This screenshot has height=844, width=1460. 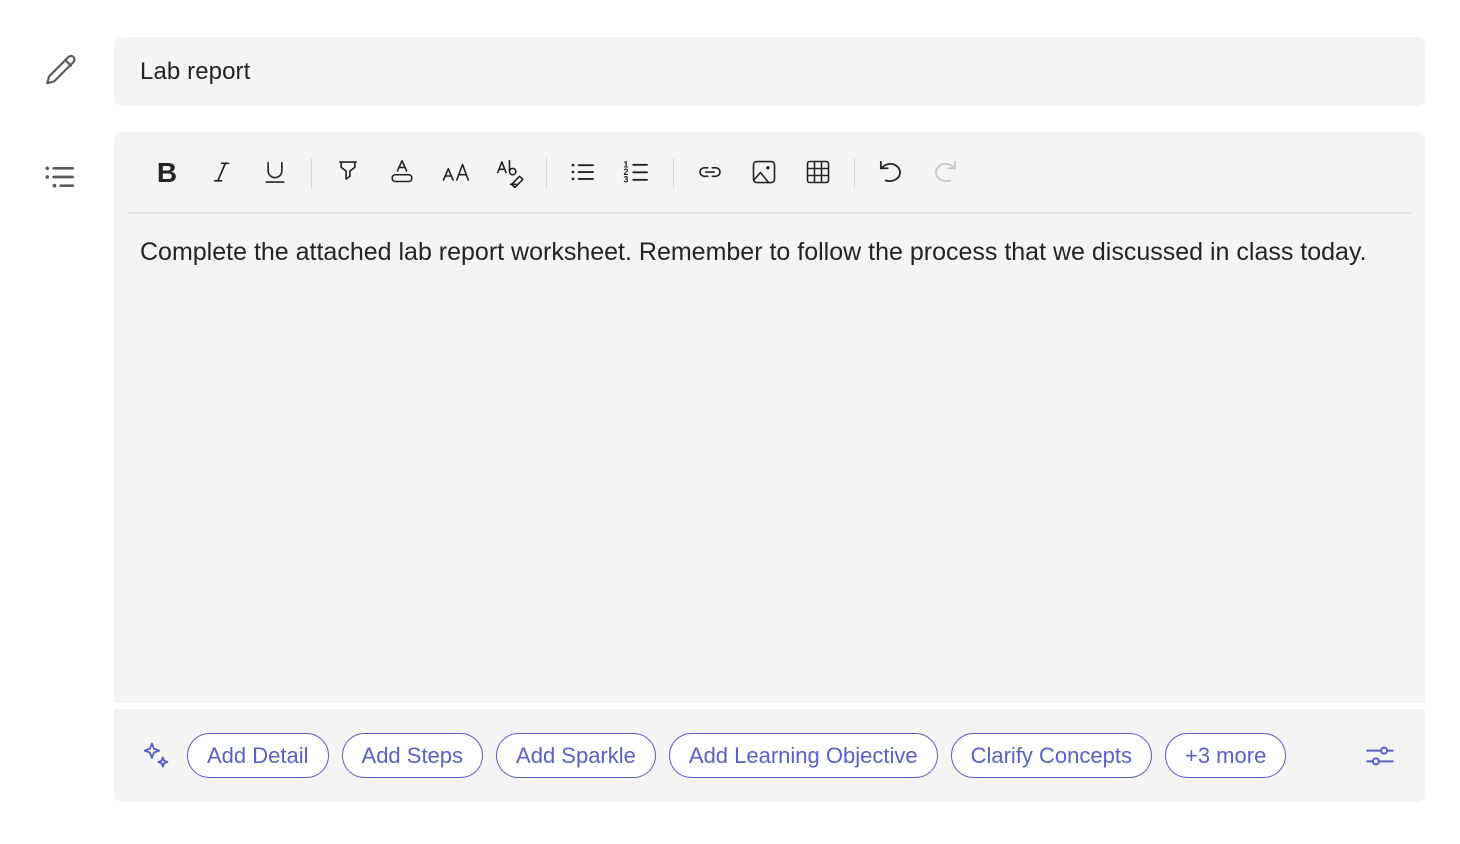 I want to click on formatting-toolbar: B 1 2 3, so click(x=769, y=173).